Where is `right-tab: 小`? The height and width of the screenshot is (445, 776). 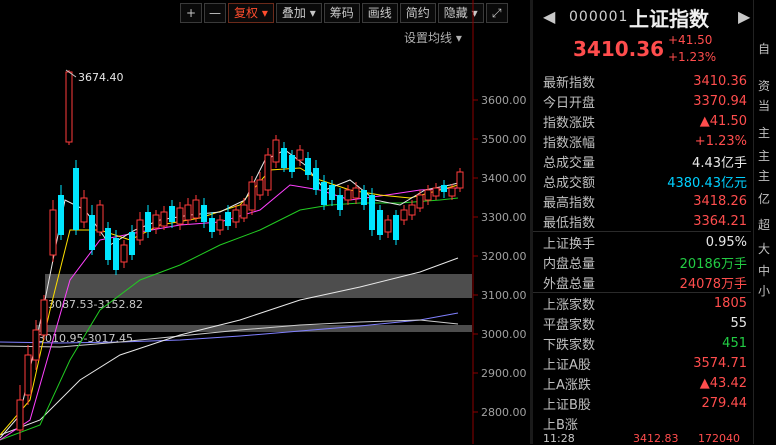 right-tab: 小 is located at coordinates (764, 290).